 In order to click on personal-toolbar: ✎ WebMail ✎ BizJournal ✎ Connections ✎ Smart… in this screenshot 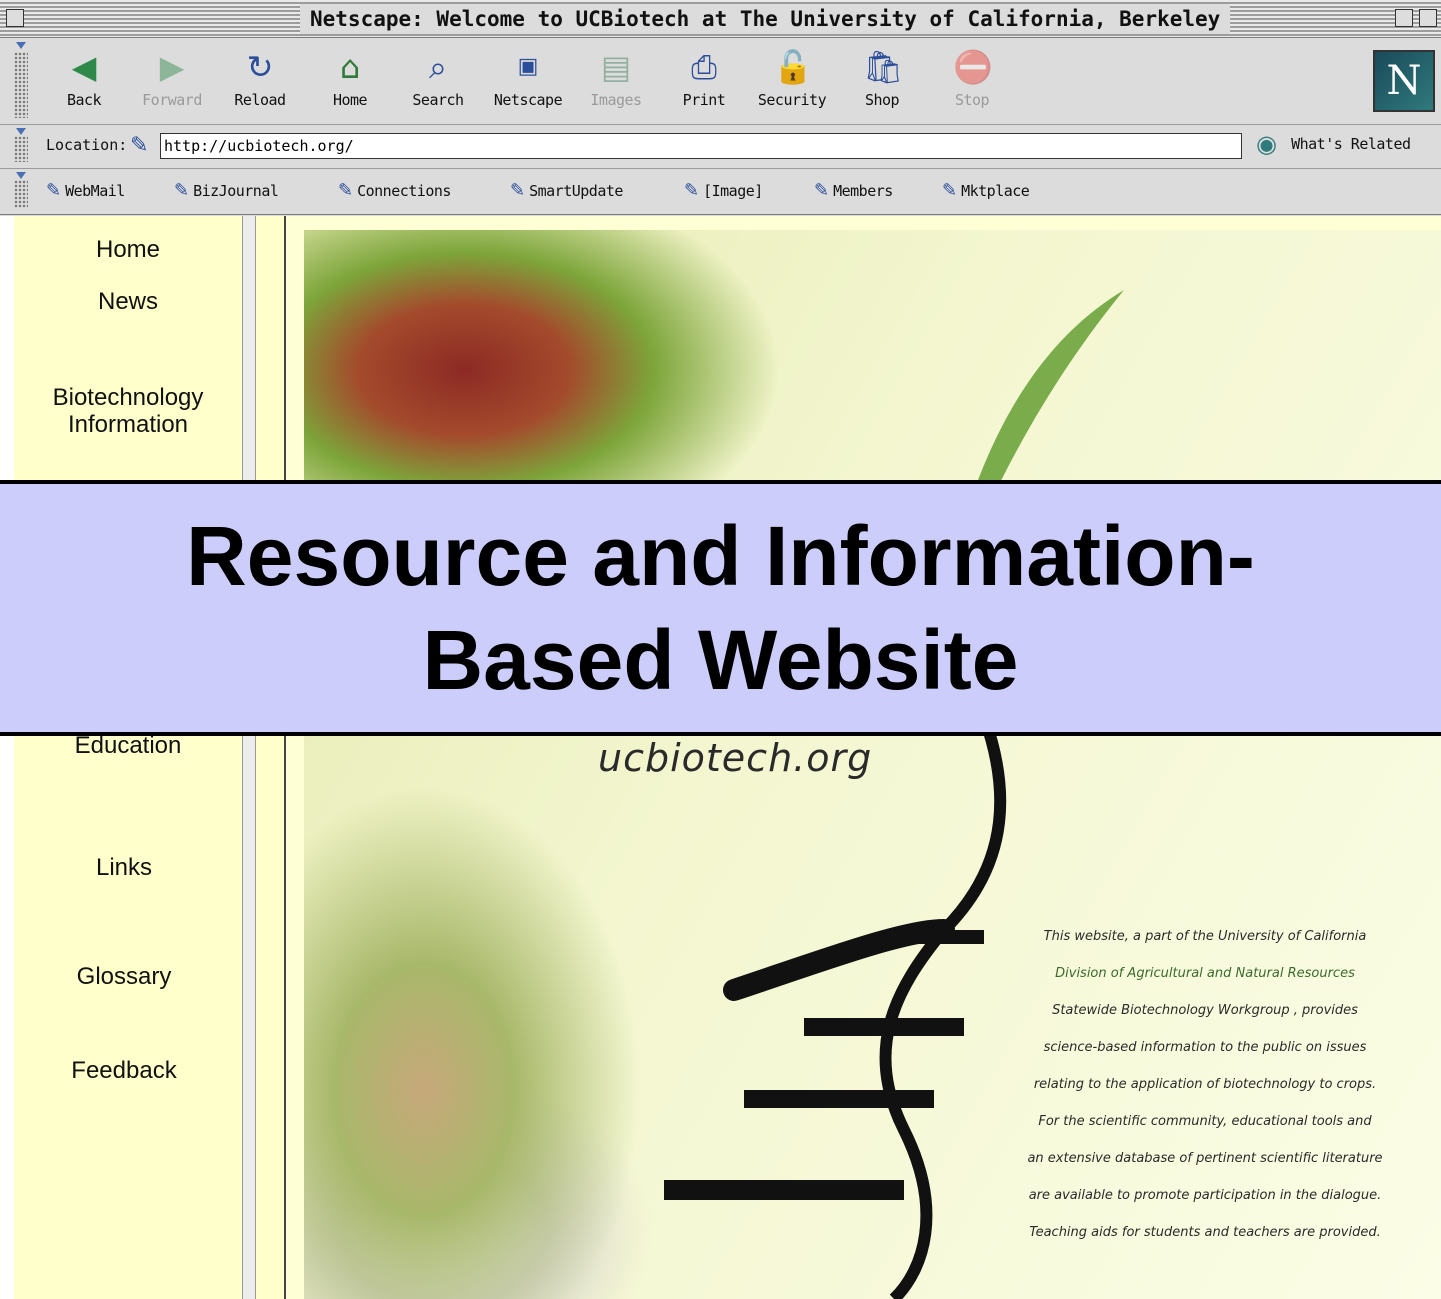, I will do `click(720, 191)`.